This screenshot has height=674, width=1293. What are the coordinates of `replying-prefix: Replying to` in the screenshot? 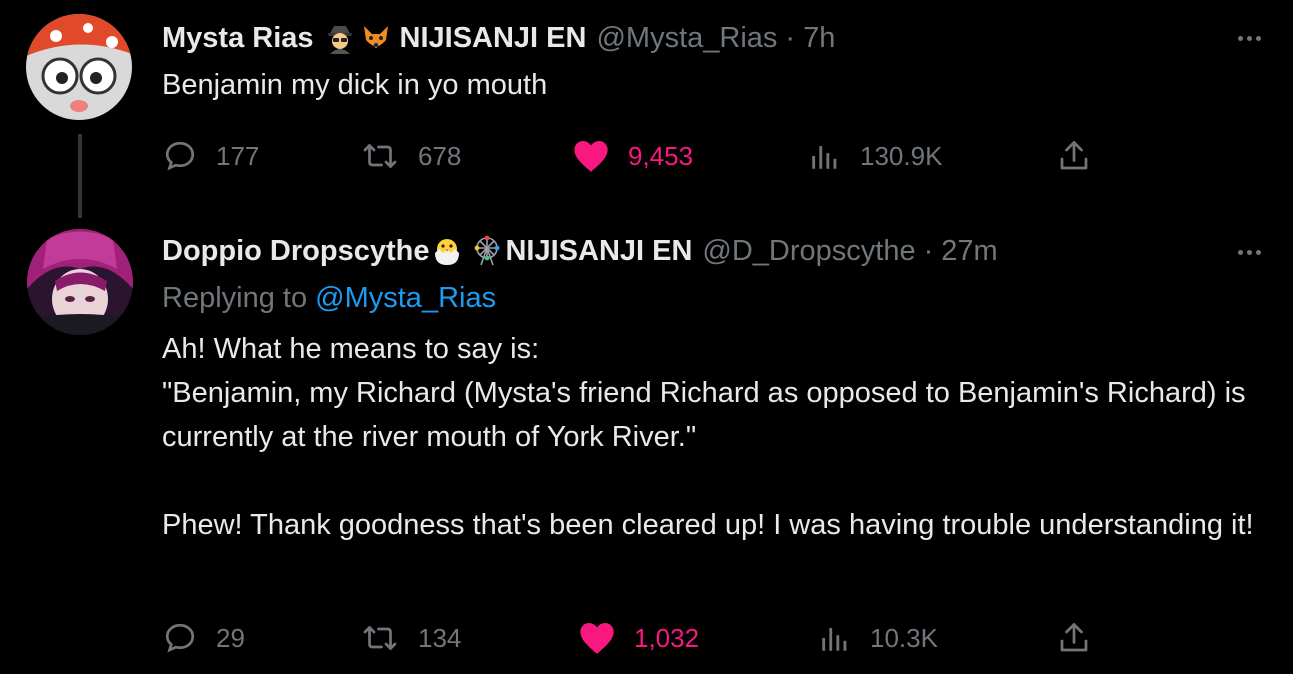 It's located at (239, 298).